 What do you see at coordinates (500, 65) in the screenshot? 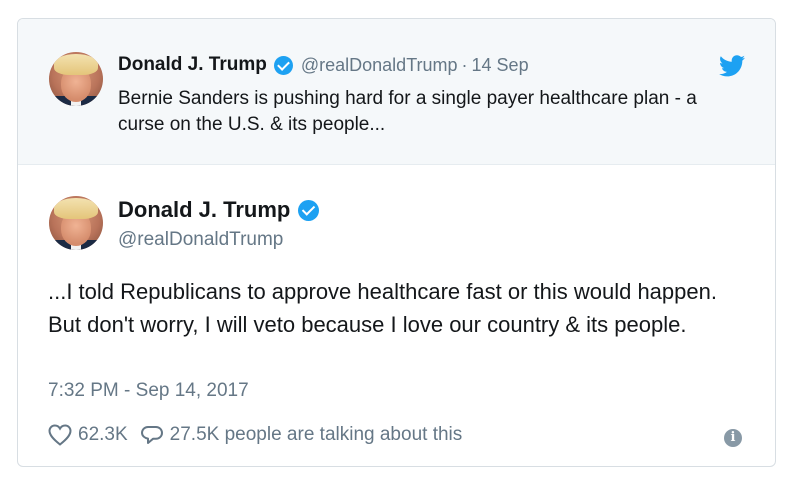
I see `tweet-date: 14 Sep` at bounding box center [500, 65].